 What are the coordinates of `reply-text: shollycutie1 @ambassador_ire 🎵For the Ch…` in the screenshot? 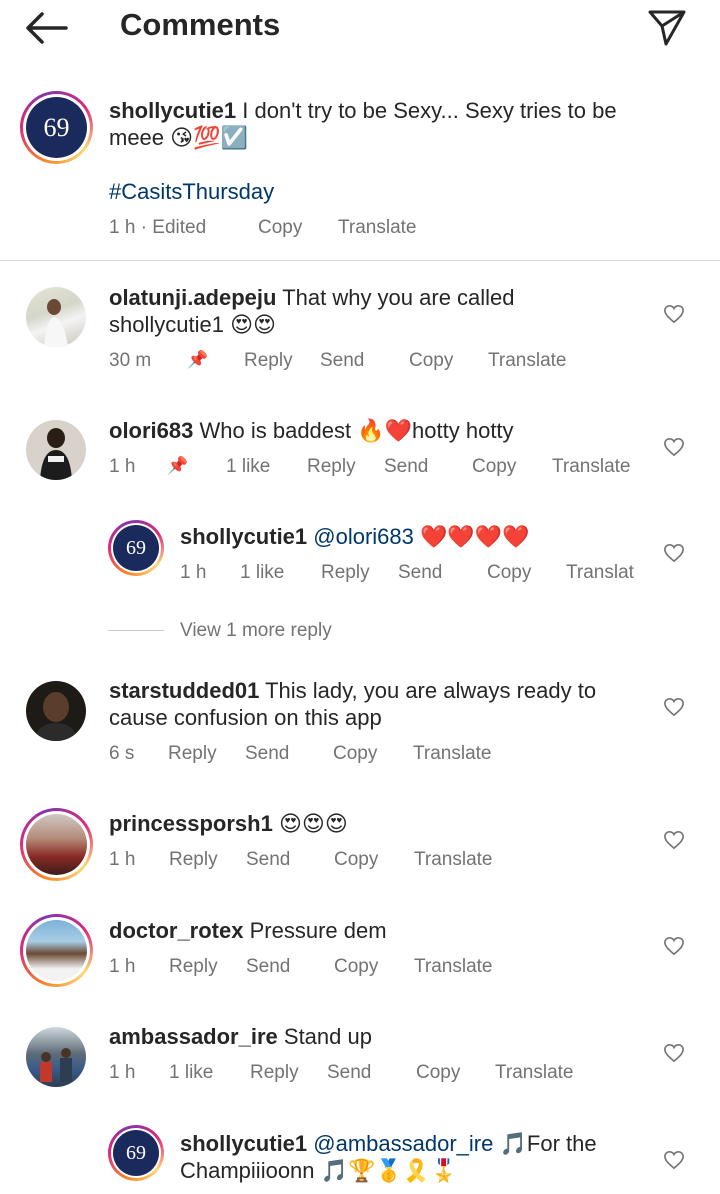 It's located at (388, 1157).